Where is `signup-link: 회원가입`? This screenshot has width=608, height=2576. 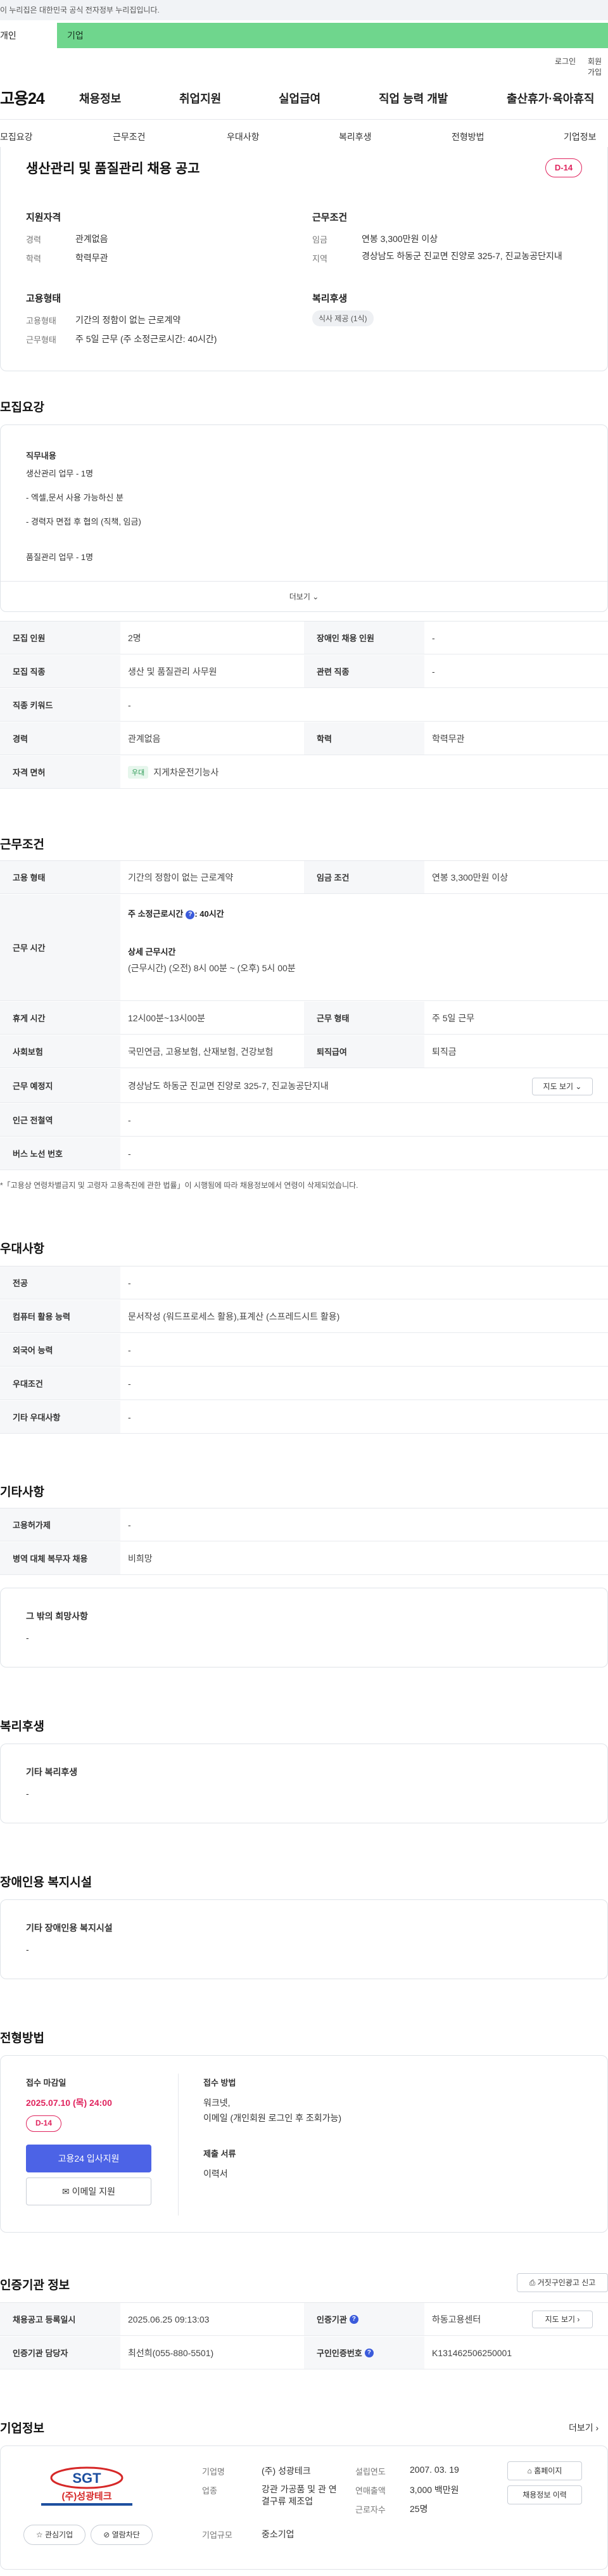 signup-link: 회원가입 is located at coordinates (598, 66).